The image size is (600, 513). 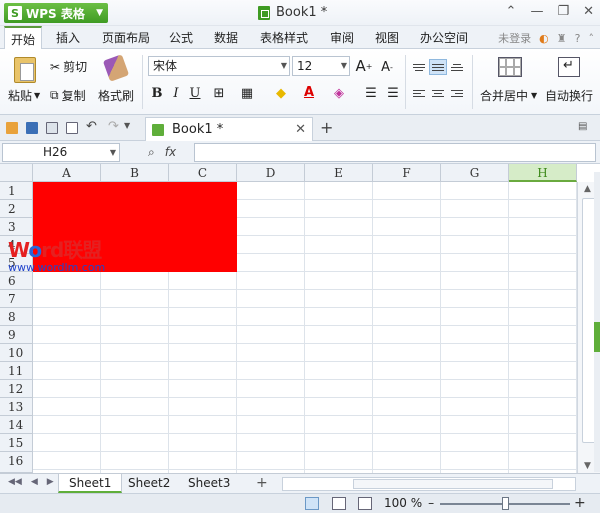 I want to click on format-painter-button, so click(x=116, y=68).